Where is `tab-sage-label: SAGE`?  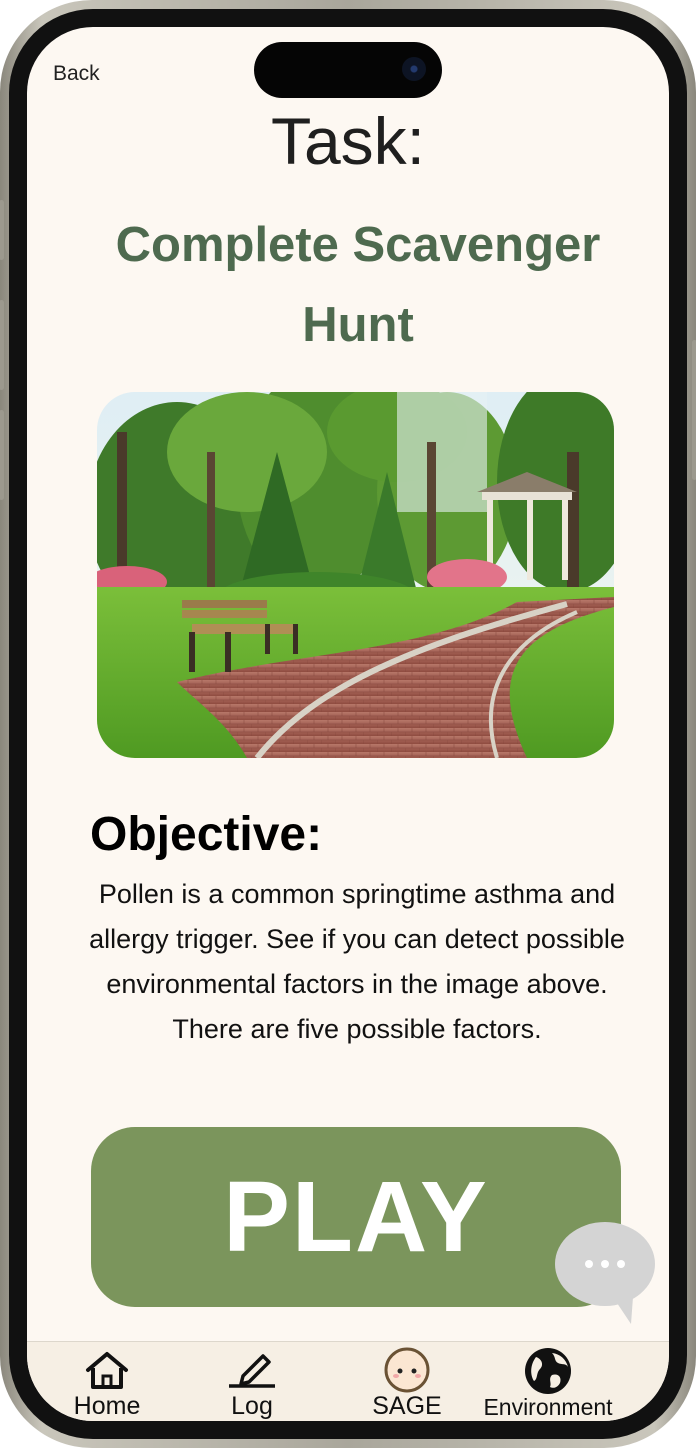 tab-sage-label: SAGE is located at coordinates (407, 1406).